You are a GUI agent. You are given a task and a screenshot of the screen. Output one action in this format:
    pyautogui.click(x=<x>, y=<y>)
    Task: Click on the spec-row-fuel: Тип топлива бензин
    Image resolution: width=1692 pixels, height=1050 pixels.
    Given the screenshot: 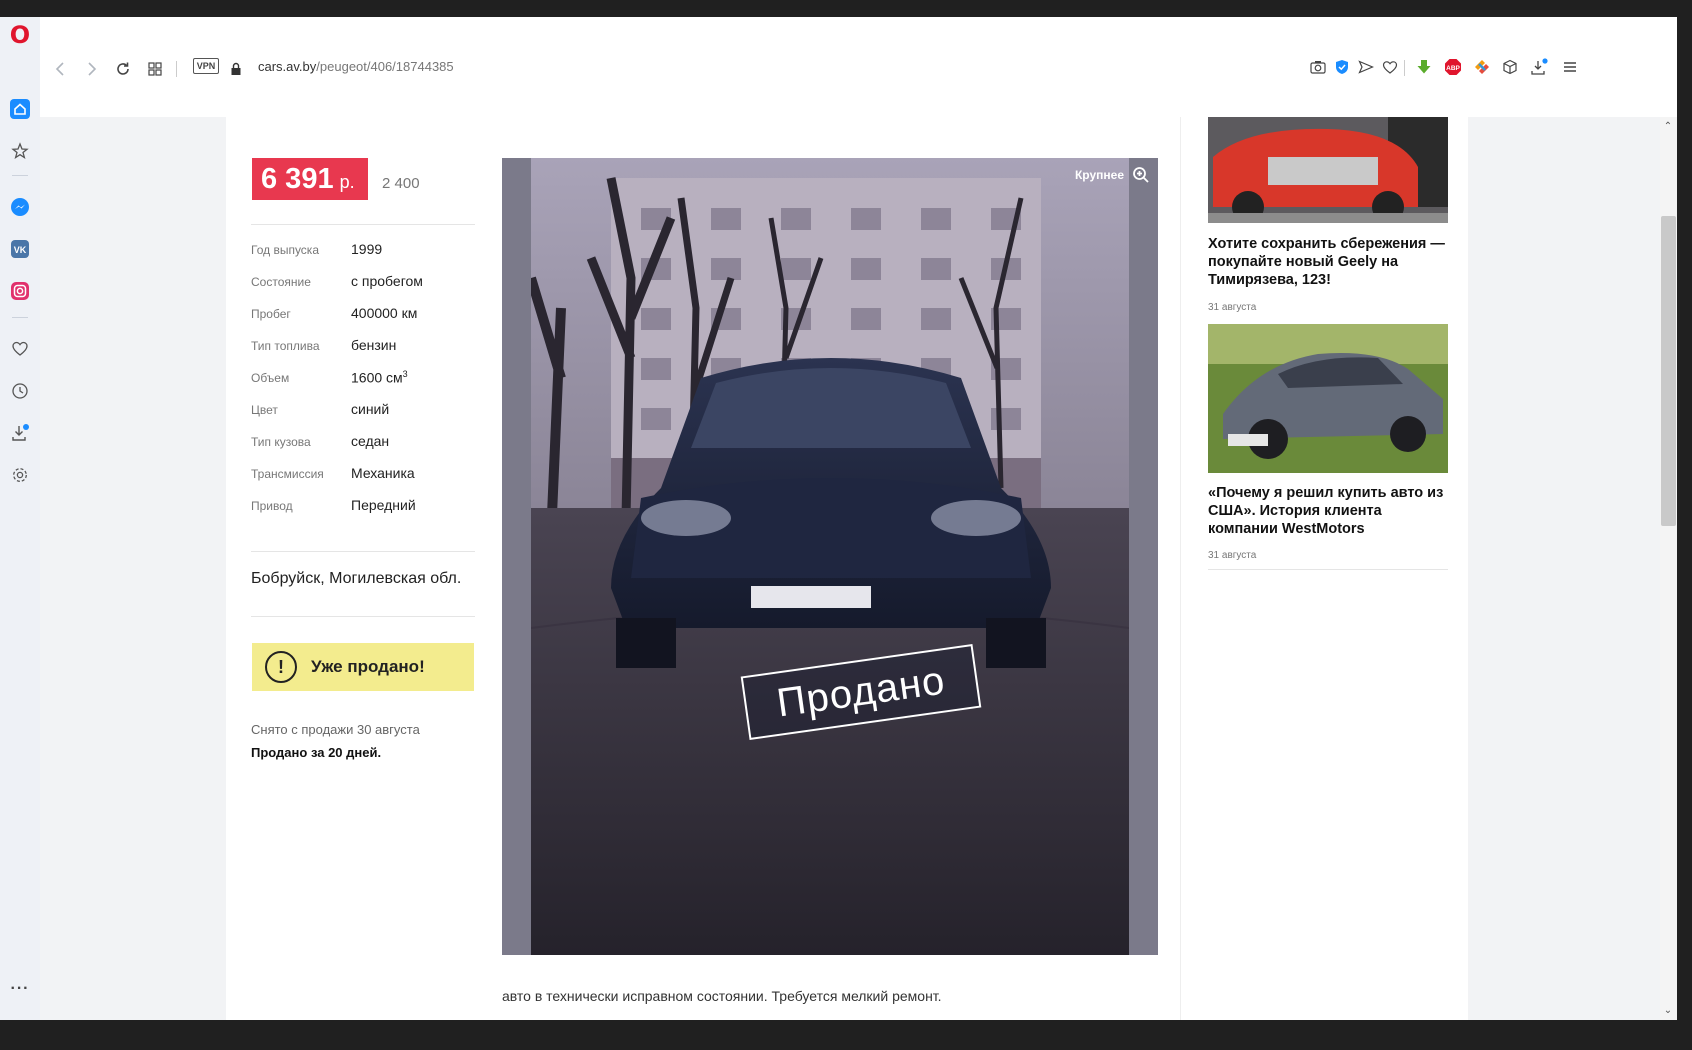 What is the action you would take?
    pyautogui.click(x=366, y=349)
    